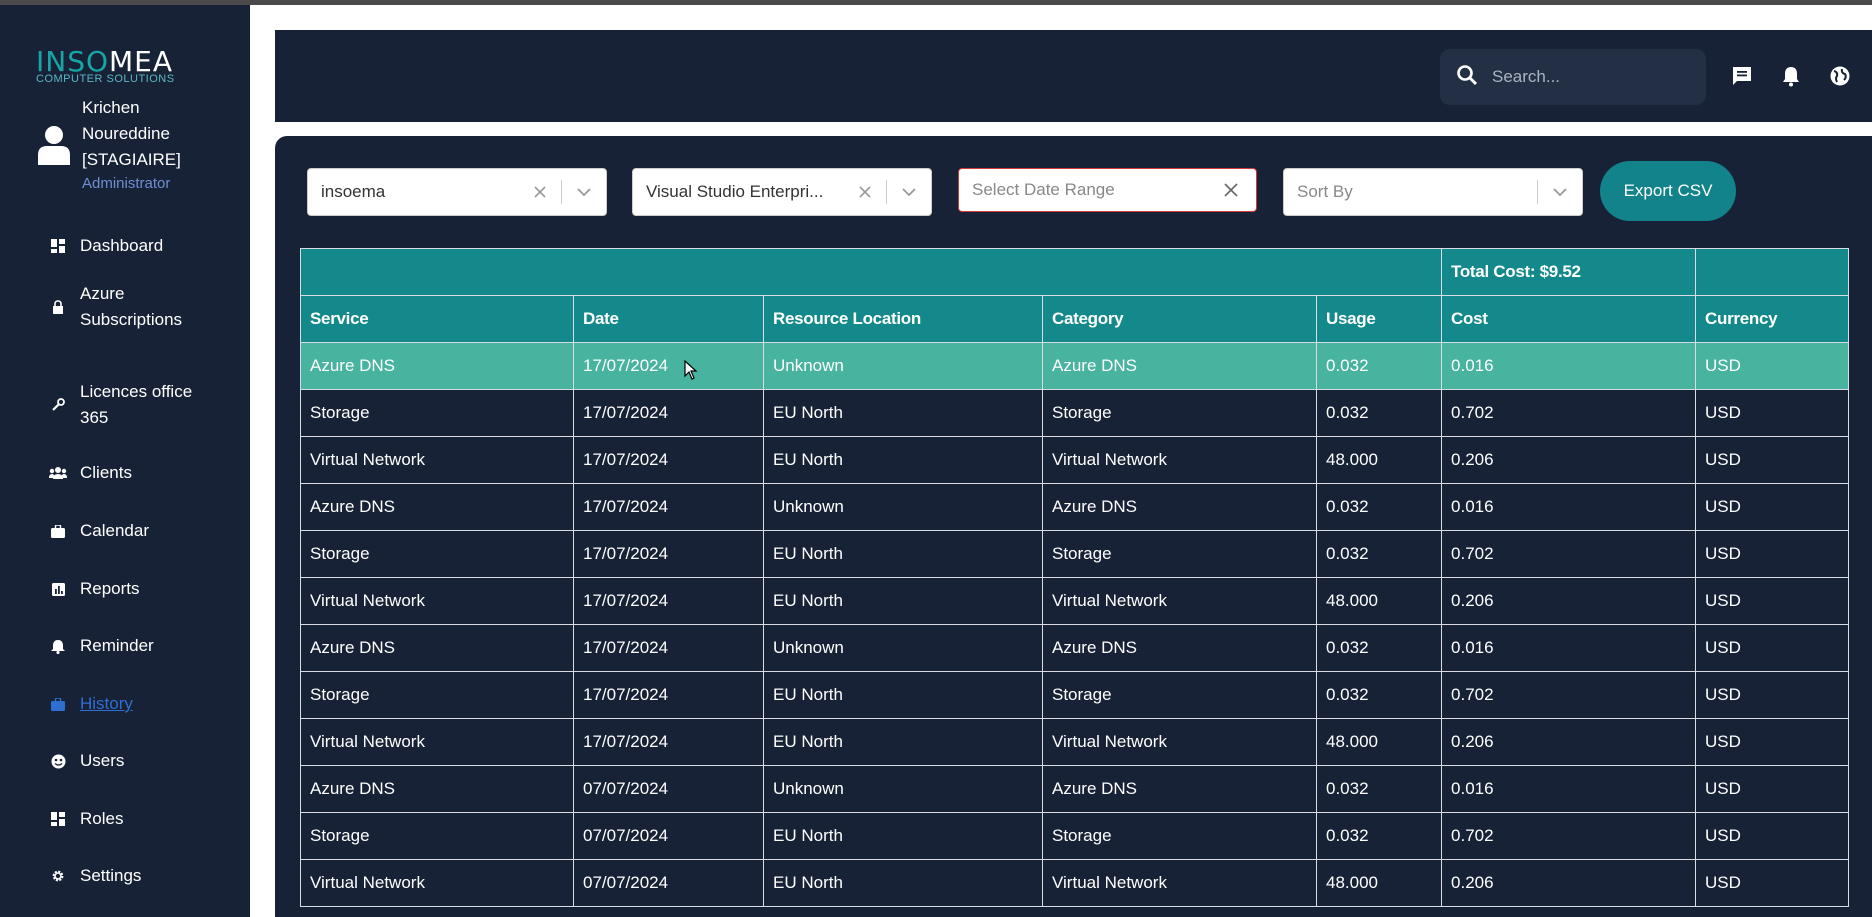 The height and width of the screenshot is (917, 1872). I want to click on sidebar-item-clients: Clients, so click(148, 473).